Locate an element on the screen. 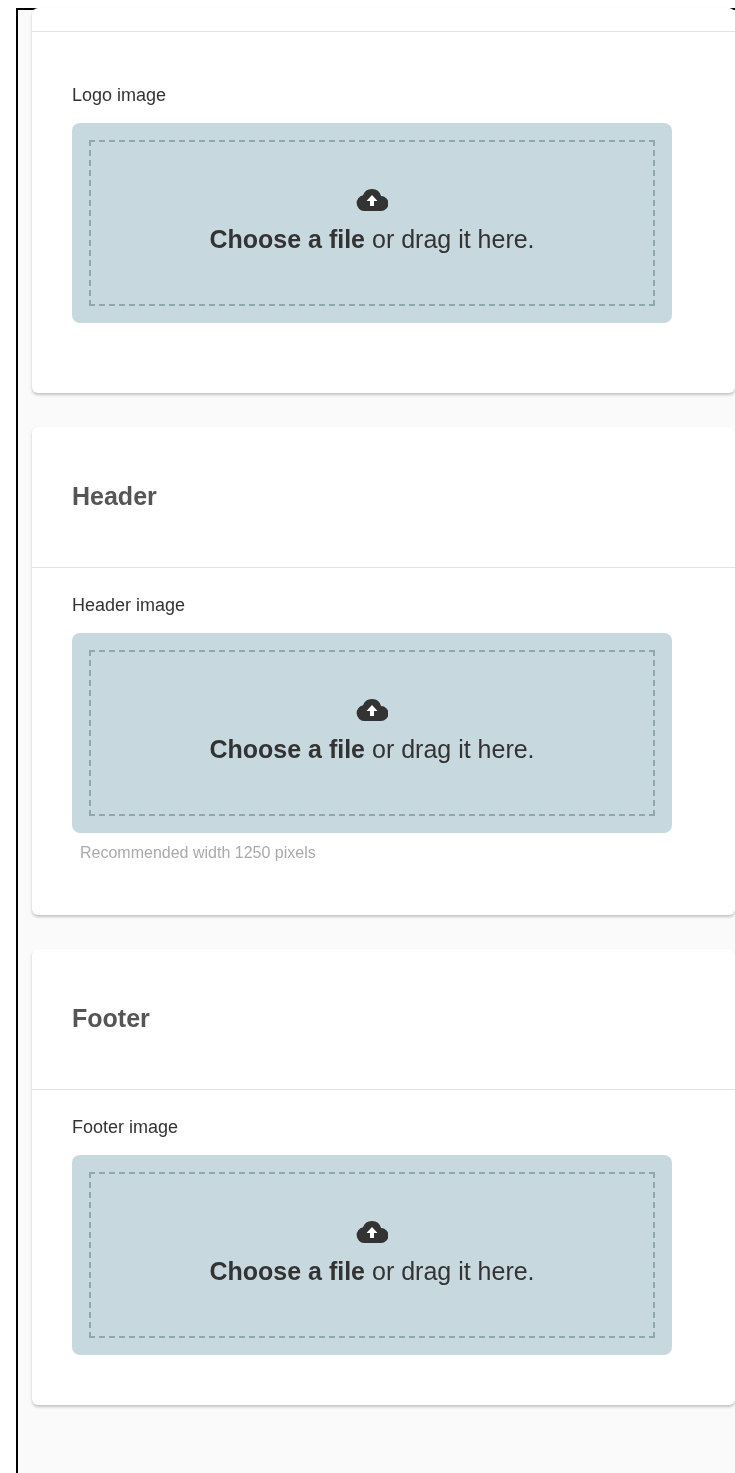 Image resolution: width=735 pixels, height=1473 pixels. section-title: Header is located at coordinates (114, 497).